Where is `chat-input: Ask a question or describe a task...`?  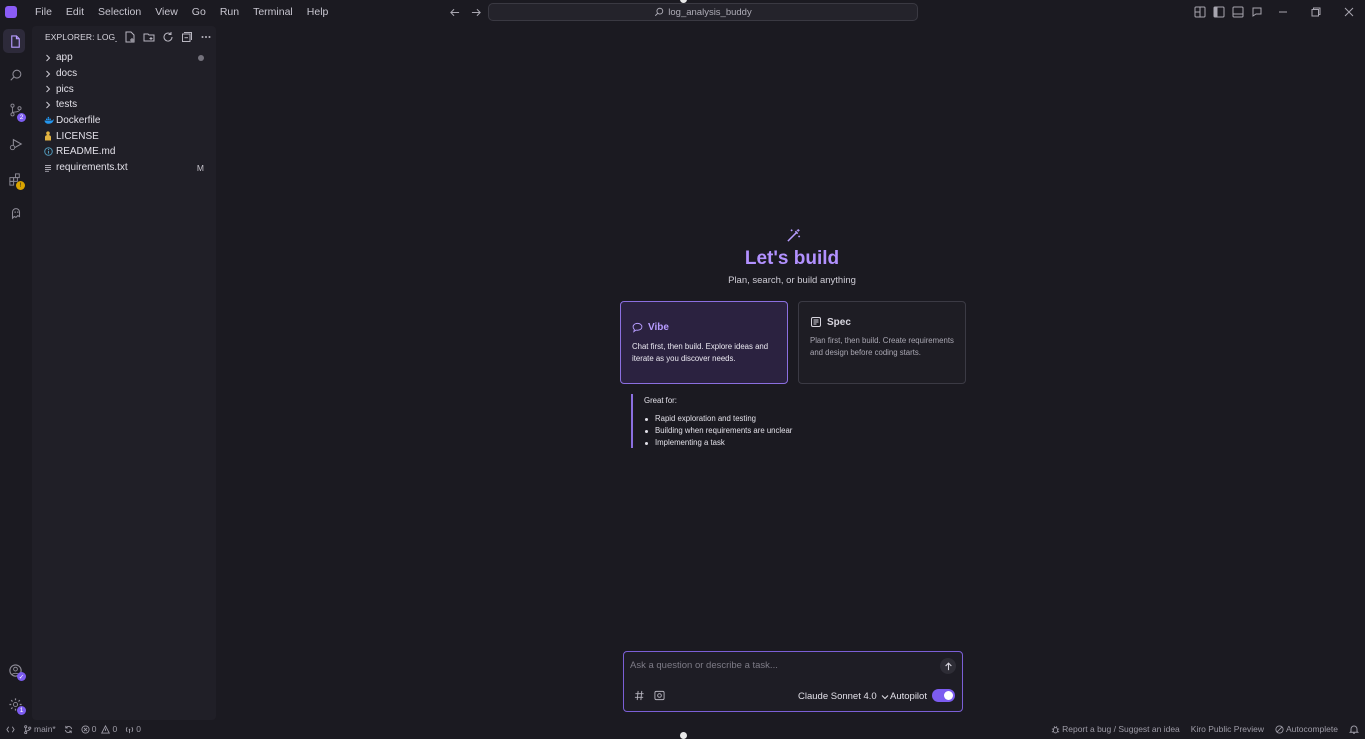
chat-input: Ask a question or describe a task... is located at coordinates (704, 665).